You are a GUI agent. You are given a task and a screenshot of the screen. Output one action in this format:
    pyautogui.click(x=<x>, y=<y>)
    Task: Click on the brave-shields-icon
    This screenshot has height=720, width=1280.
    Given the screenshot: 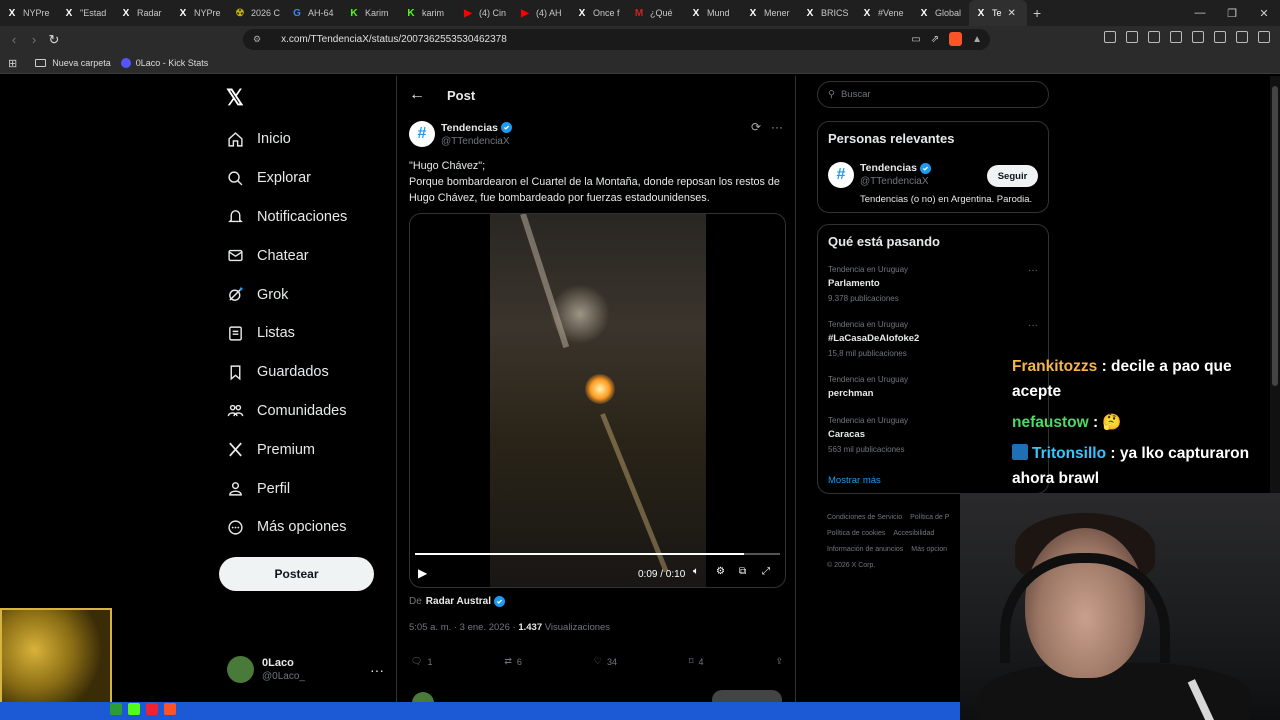 What is the action you would take?
    pyautogui.click(x=956, y=39)
    